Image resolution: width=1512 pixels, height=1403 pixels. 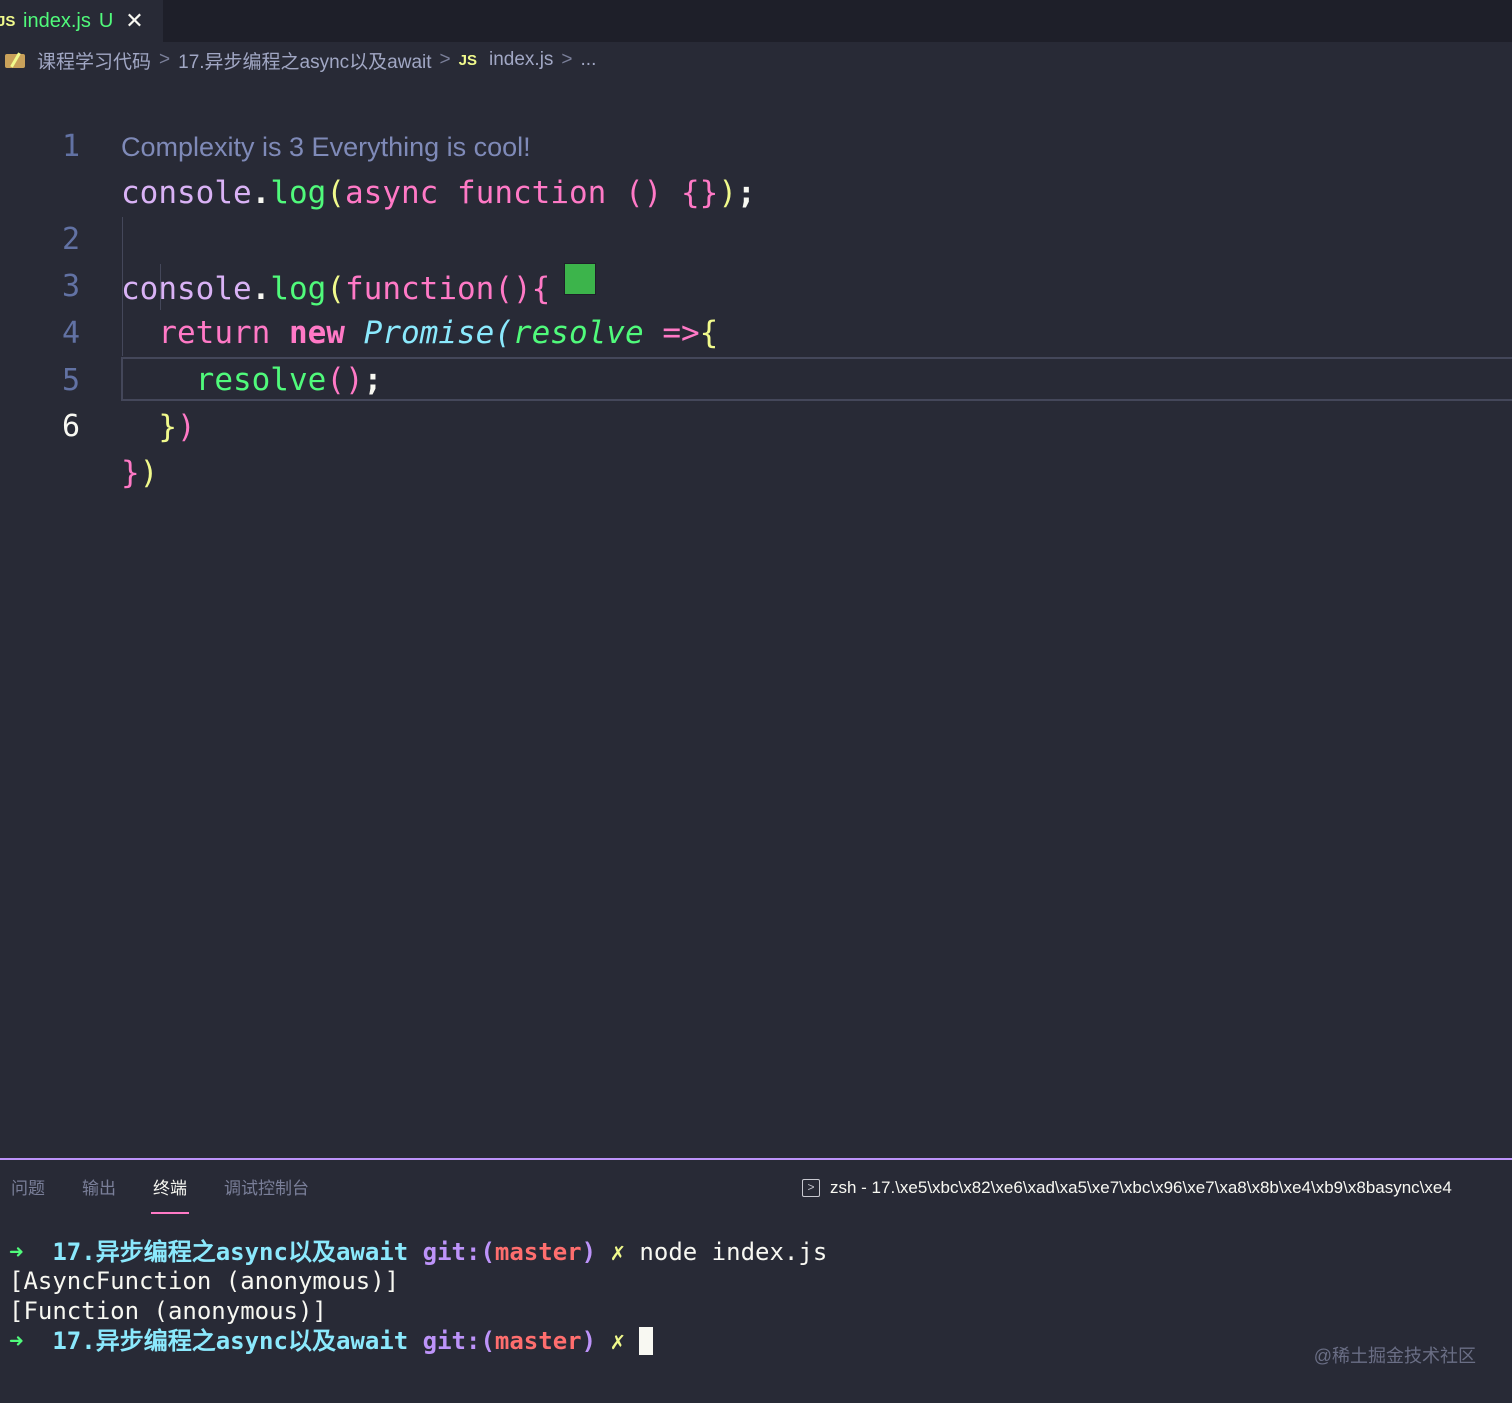 What do you see at coordinates (756, 331) in the screenshot?
I see `code-line-4: 4 resolve();` at bounding box center [756, 331].